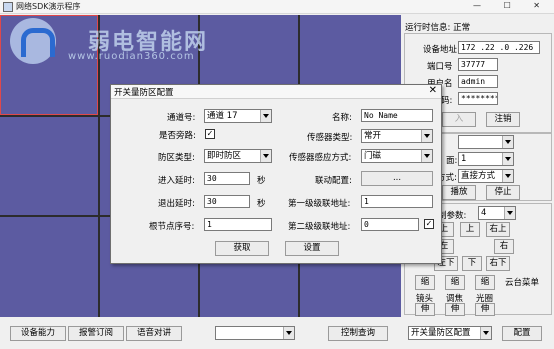 Image resolution: width=554 pixels, height=349 pixels. I want to click on exit-delay-unit: 秒, so click(261, 204).